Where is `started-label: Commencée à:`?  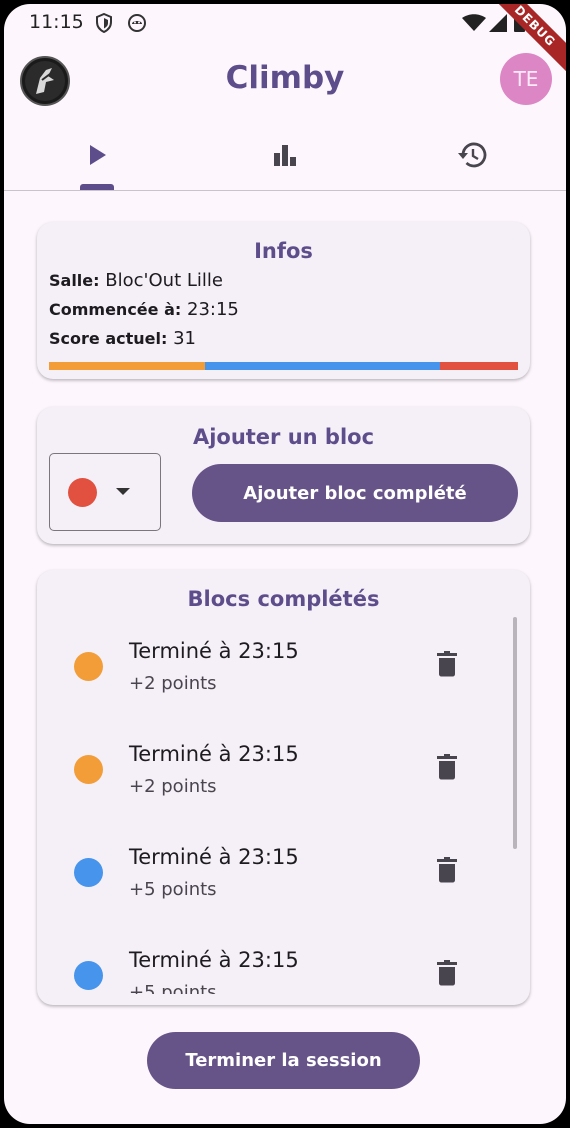 started-label: Commencée à: is located at coordinates (115, 309).